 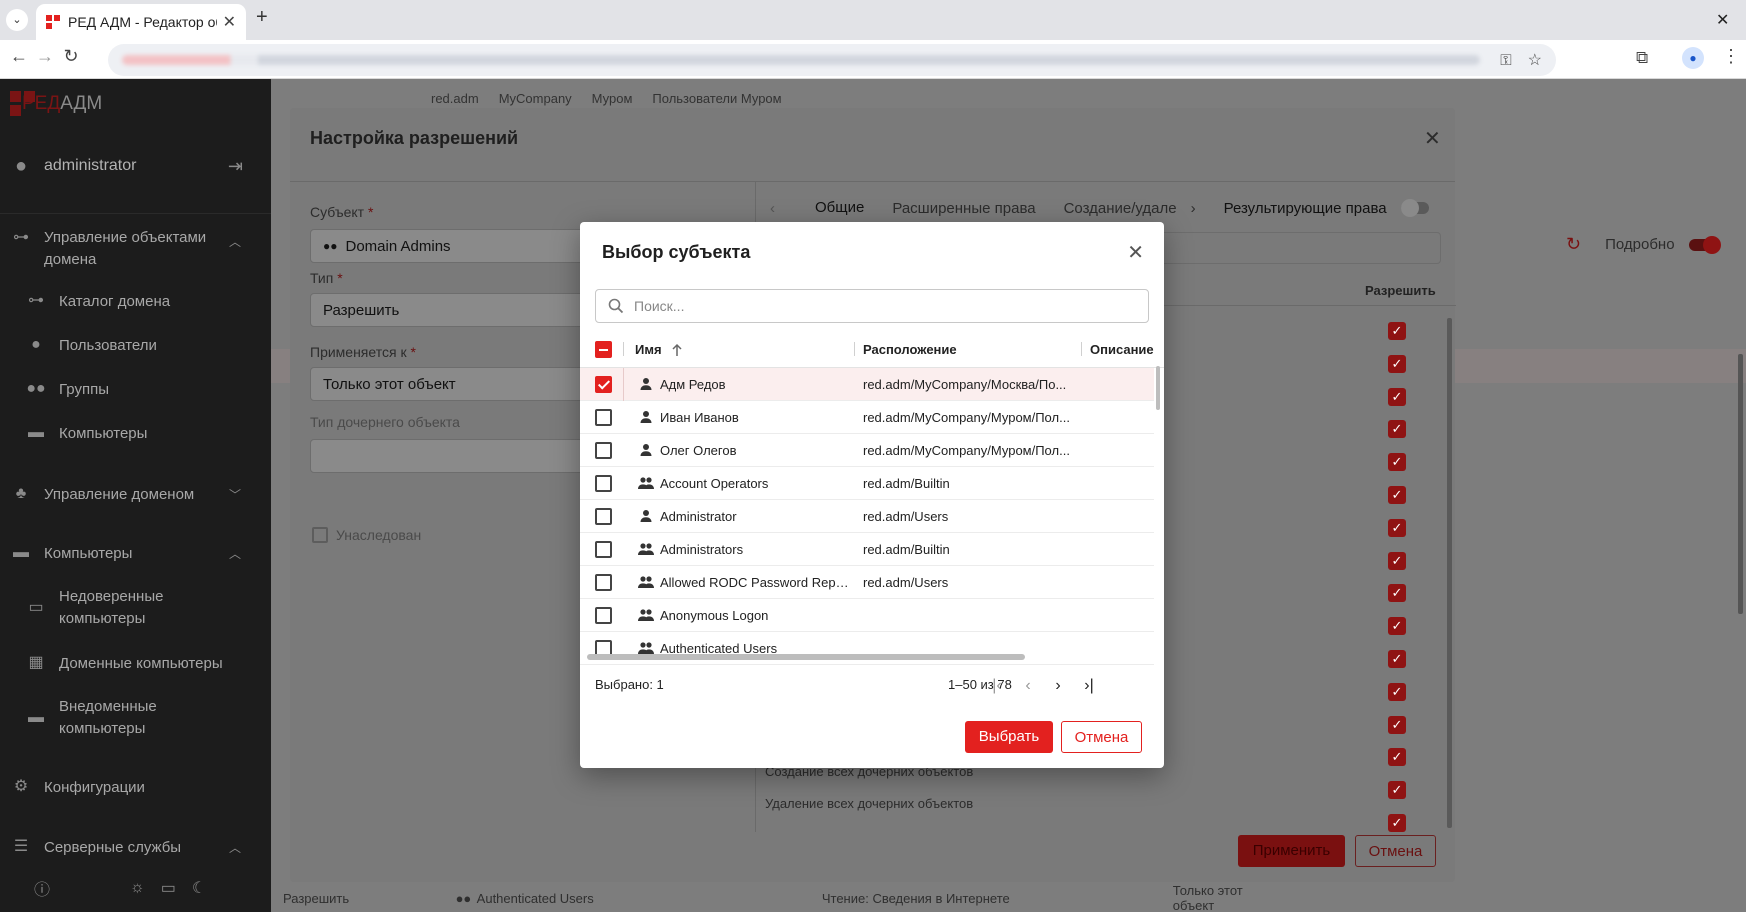 I want to click on forward-icon: →, so click(x=45, y=56).